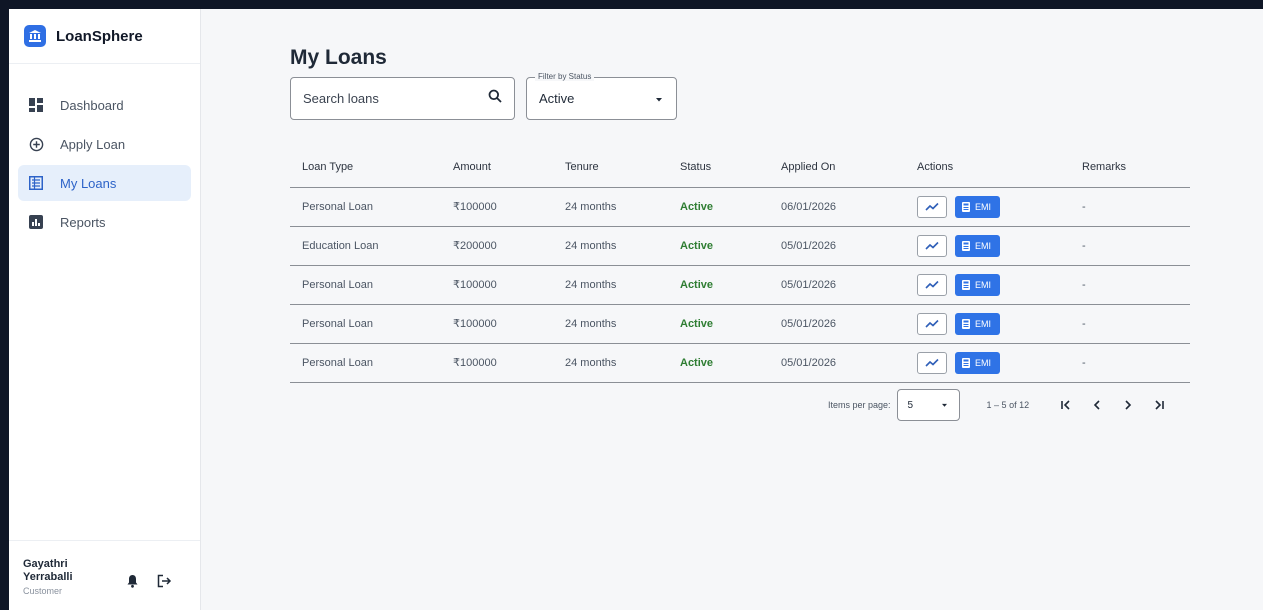 This screenshot has width=1263, height=610. Describe the element at coordinates (910, 405) in the screenshot. I see `items-per-page-value: 5` at that location.